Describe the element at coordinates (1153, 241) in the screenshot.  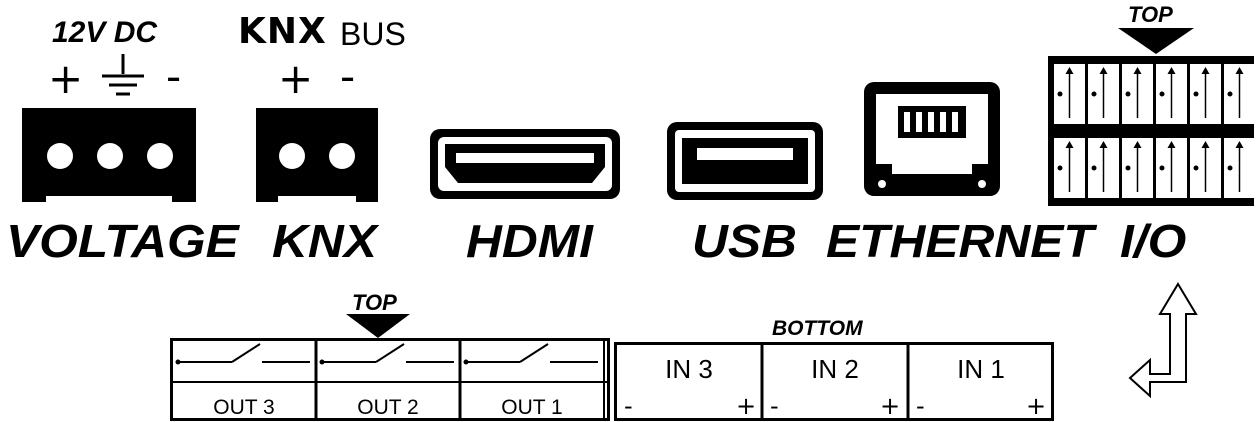
I see `io-label: I/O` at that location.